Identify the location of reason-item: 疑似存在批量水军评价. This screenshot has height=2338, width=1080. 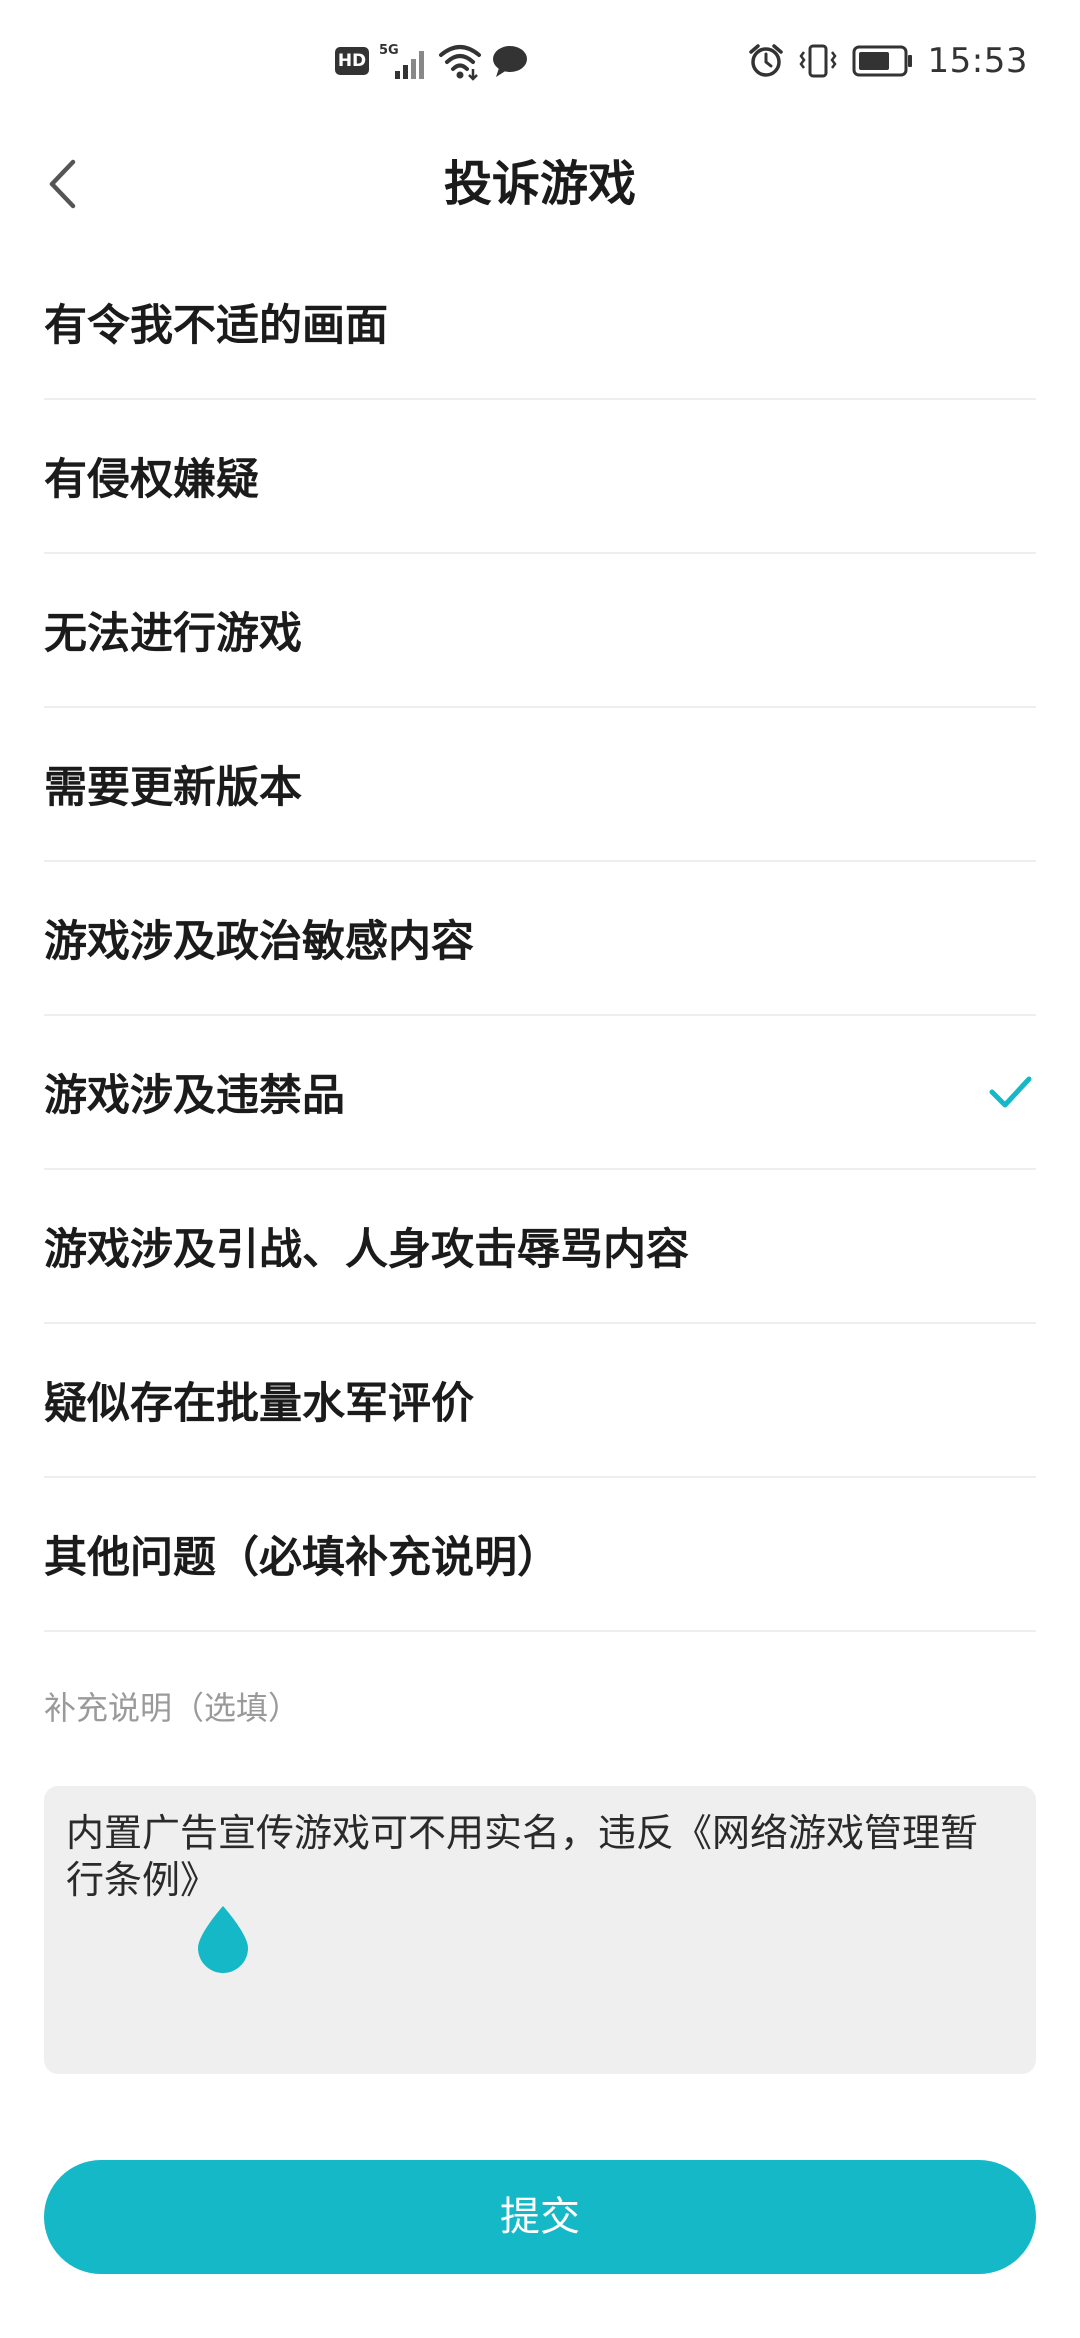
(540, 1401).